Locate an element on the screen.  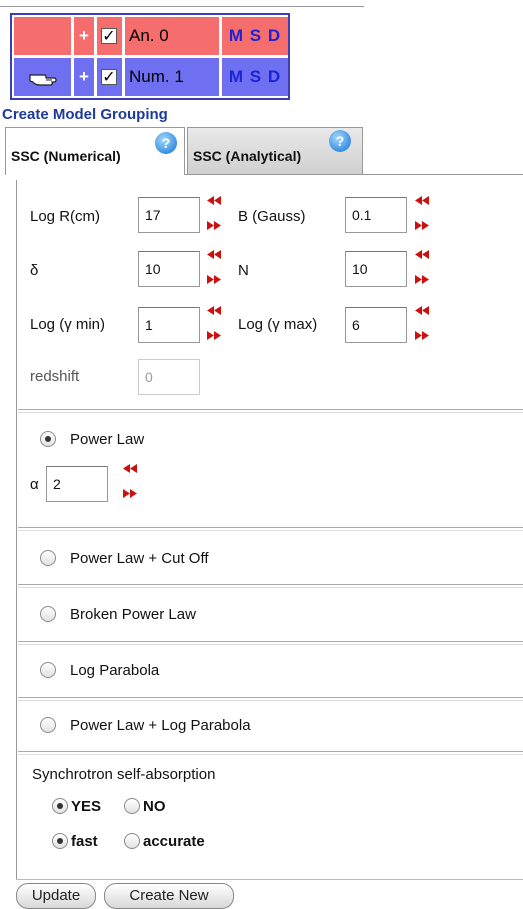
create-model-grouping-link: Create Model Grouping is located at coordinates (85, 114).